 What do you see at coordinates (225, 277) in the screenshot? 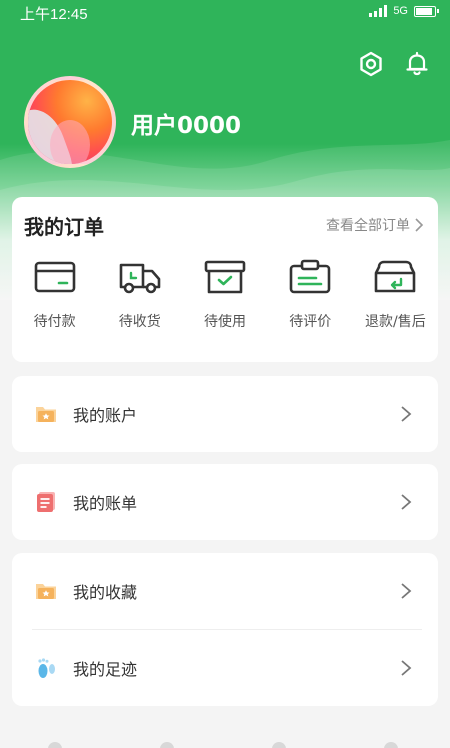
I see `box-check-icon` at bounding box center [225, 277].